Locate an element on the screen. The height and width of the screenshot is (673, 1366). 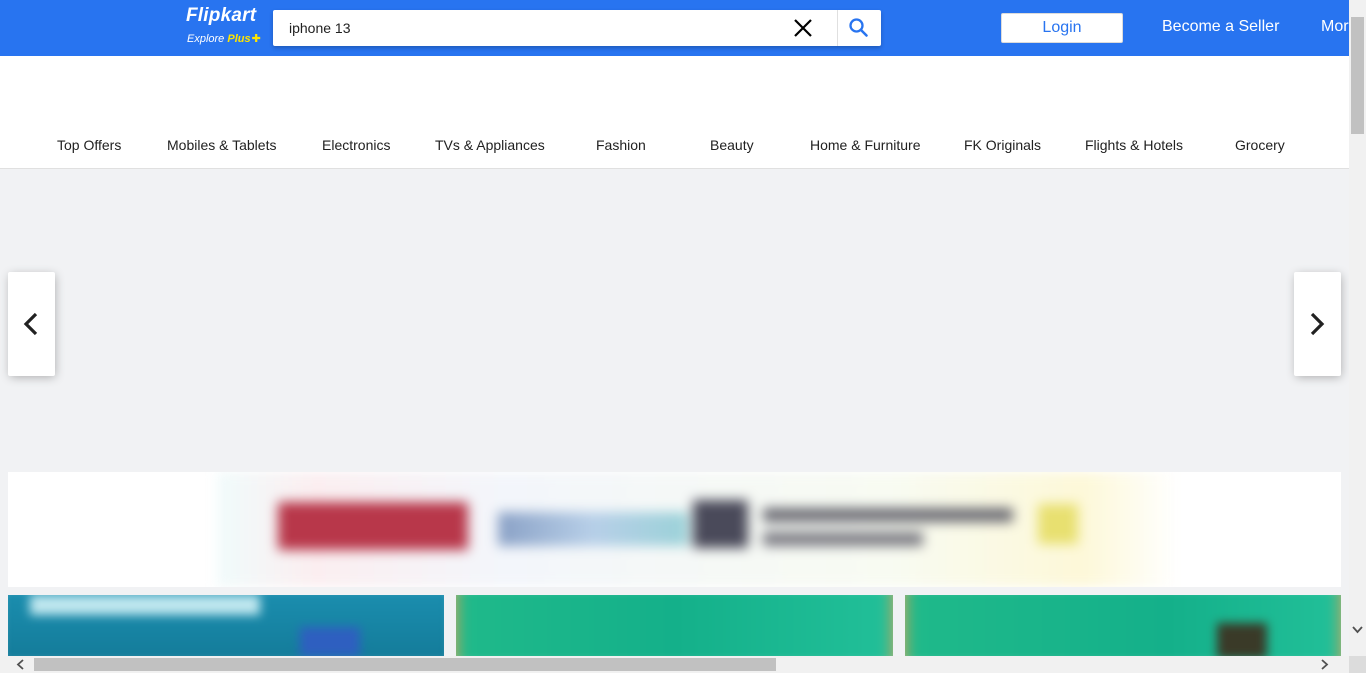
search-button is located at coordinates (859, 28).